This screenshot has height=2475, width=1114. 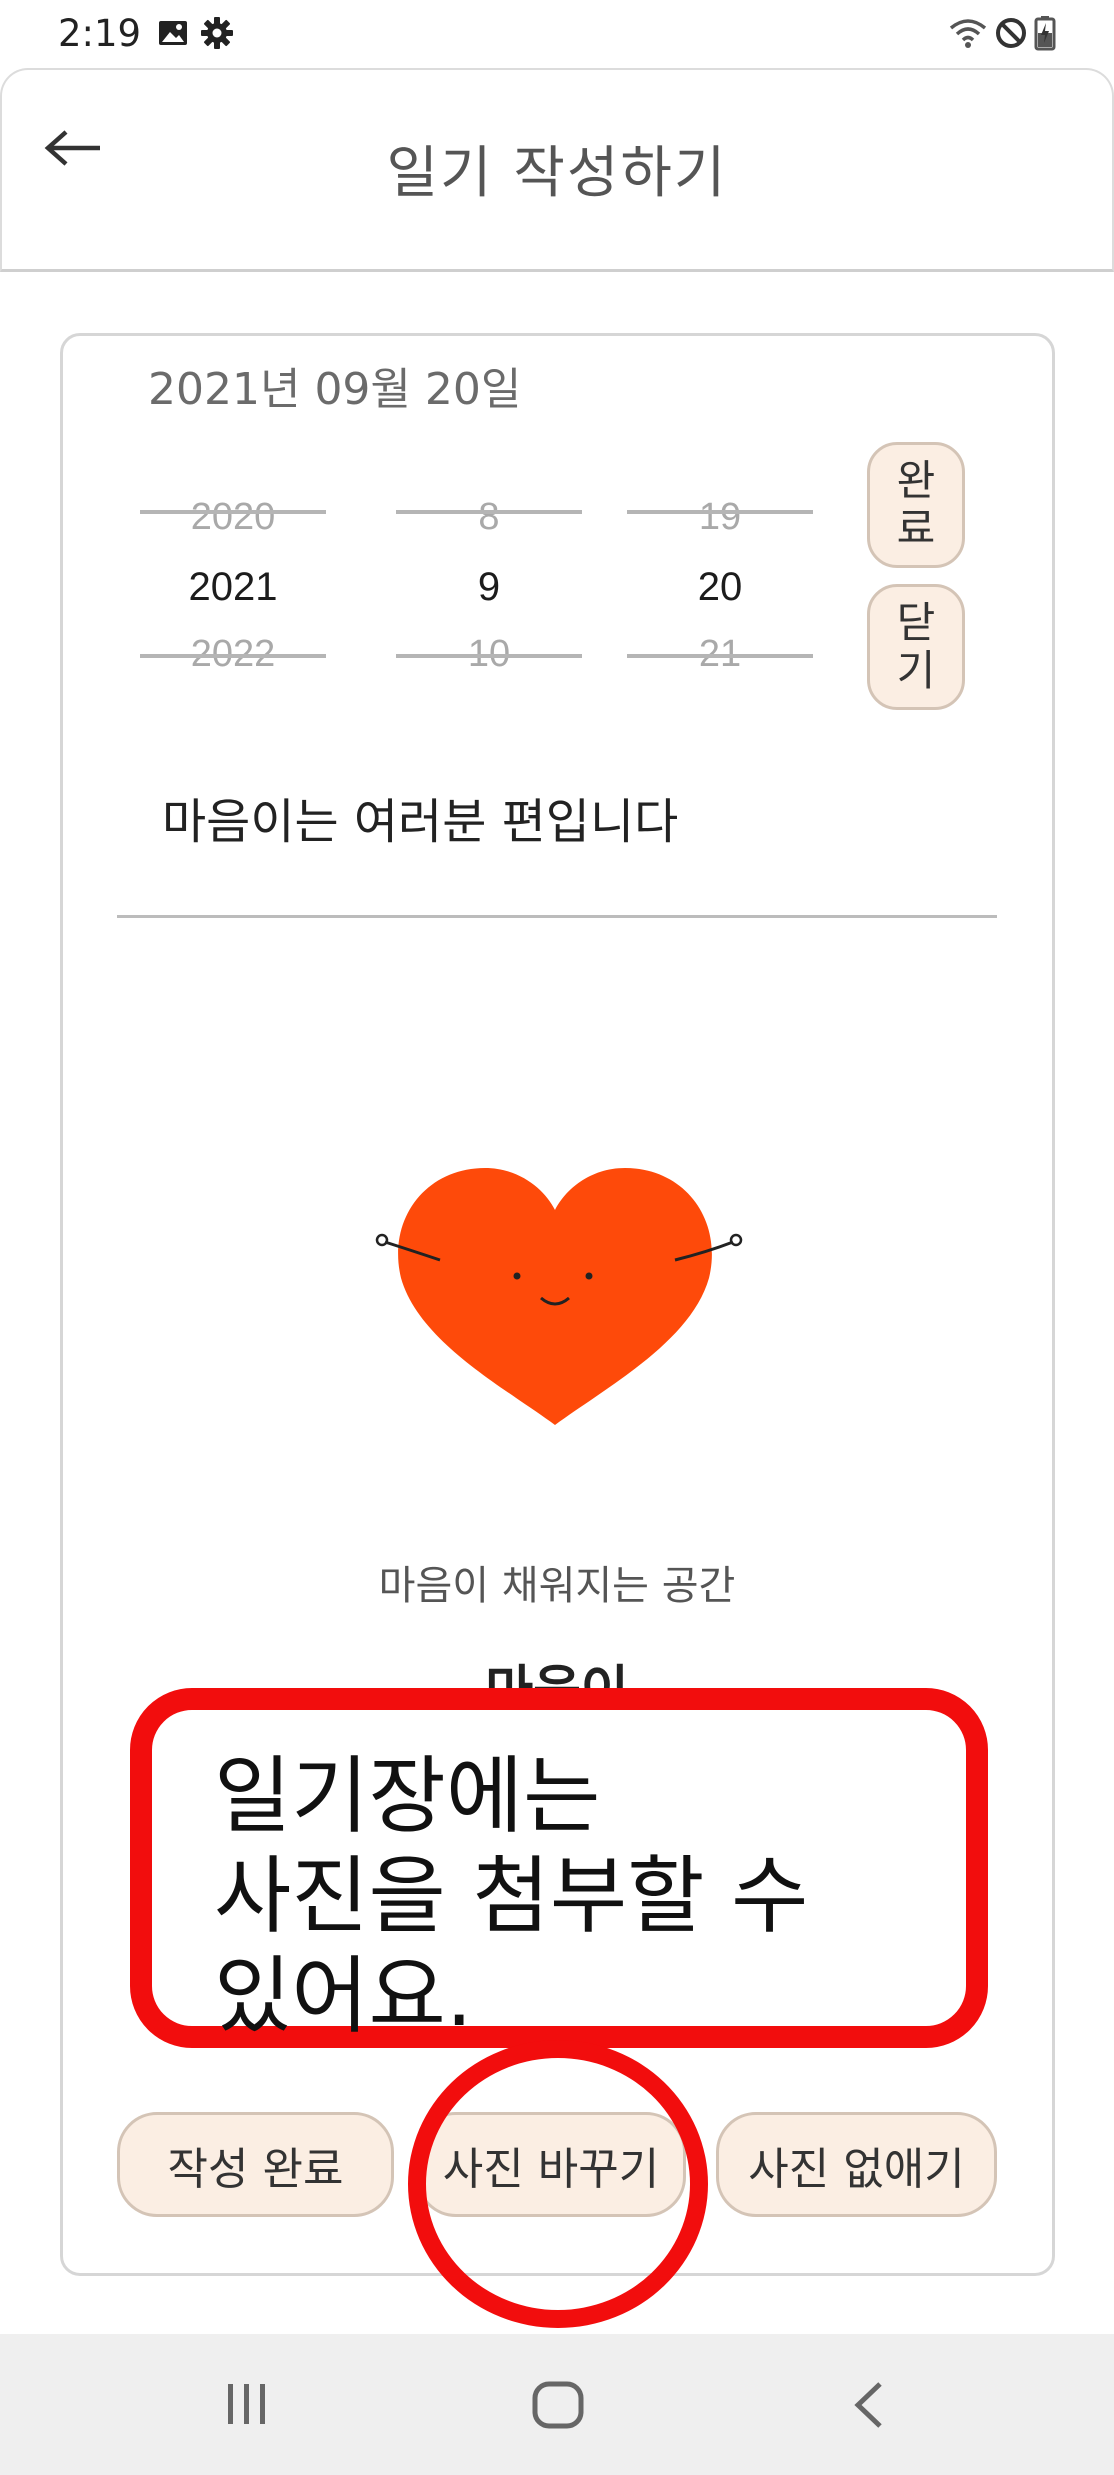 What do you see at coordinates (856, 2169) in the screenshot?
I see `remove-photo-label: 사진 없애기` at bounding box center [856, 2169].